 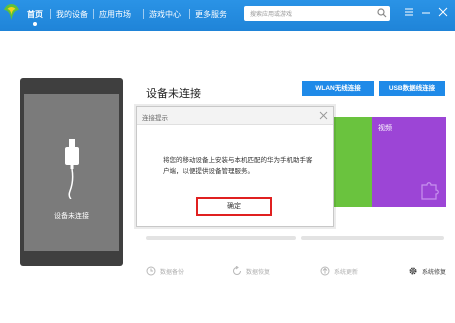 What do you see at coordinates (35, 14) in the screenshot?
I see `nav-home: 首页` at bounding box center [35, 14].